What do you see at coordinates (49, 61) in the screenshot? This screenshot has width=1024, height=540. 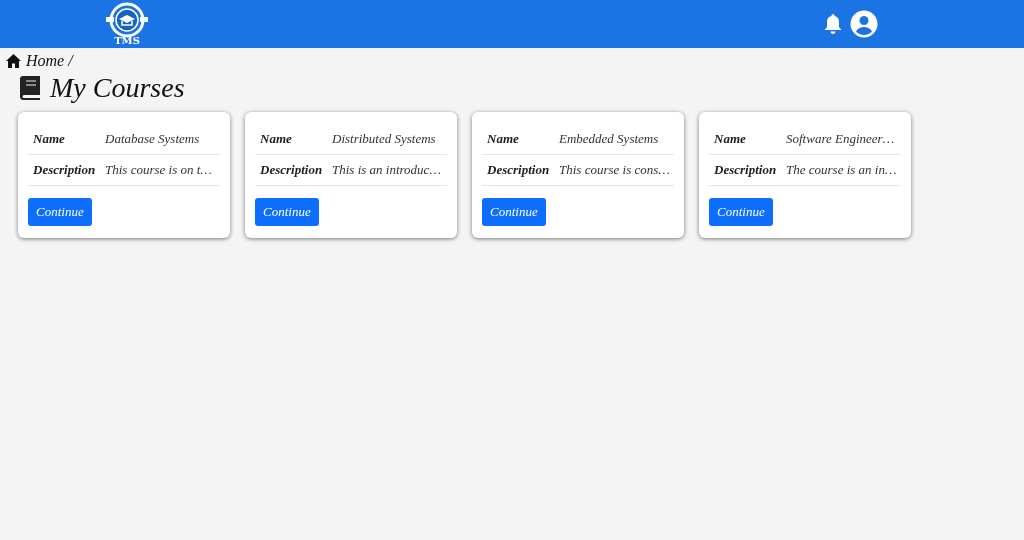 I see `breadcrumb-link: Home /` at bounding box center [49, 61].